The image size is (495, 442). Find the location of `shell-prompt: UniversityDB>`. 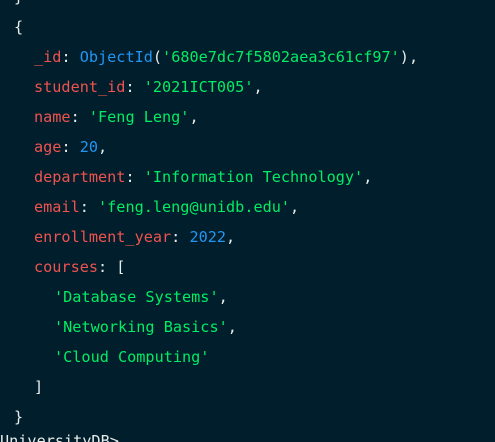

shell-prompt: UniversityDB> is located at coordinates (59, 434).